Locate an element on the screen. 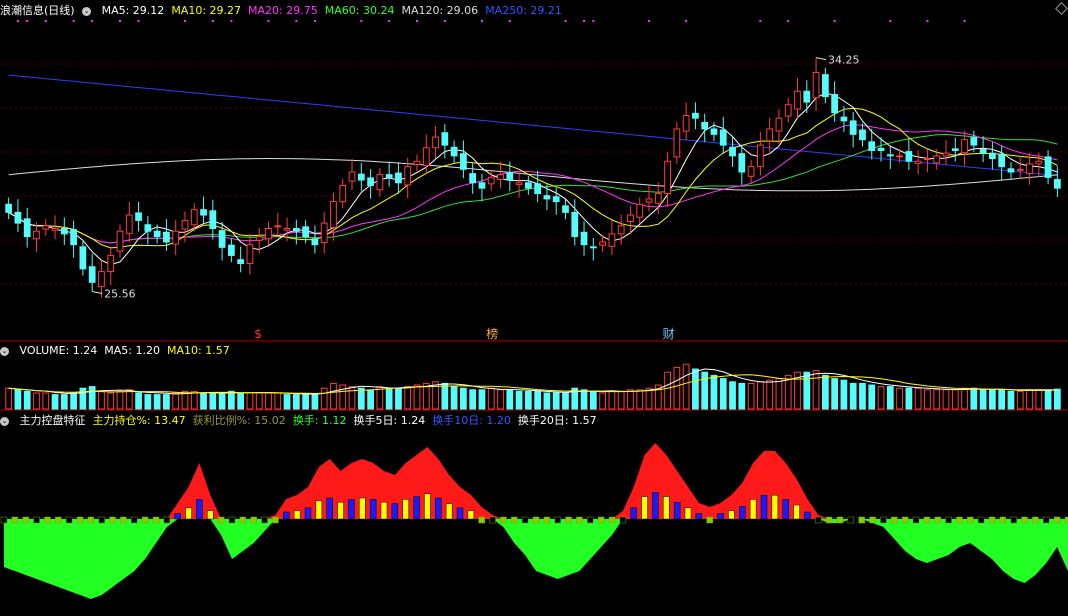  volume-chart is located at coordinates (534, 385).